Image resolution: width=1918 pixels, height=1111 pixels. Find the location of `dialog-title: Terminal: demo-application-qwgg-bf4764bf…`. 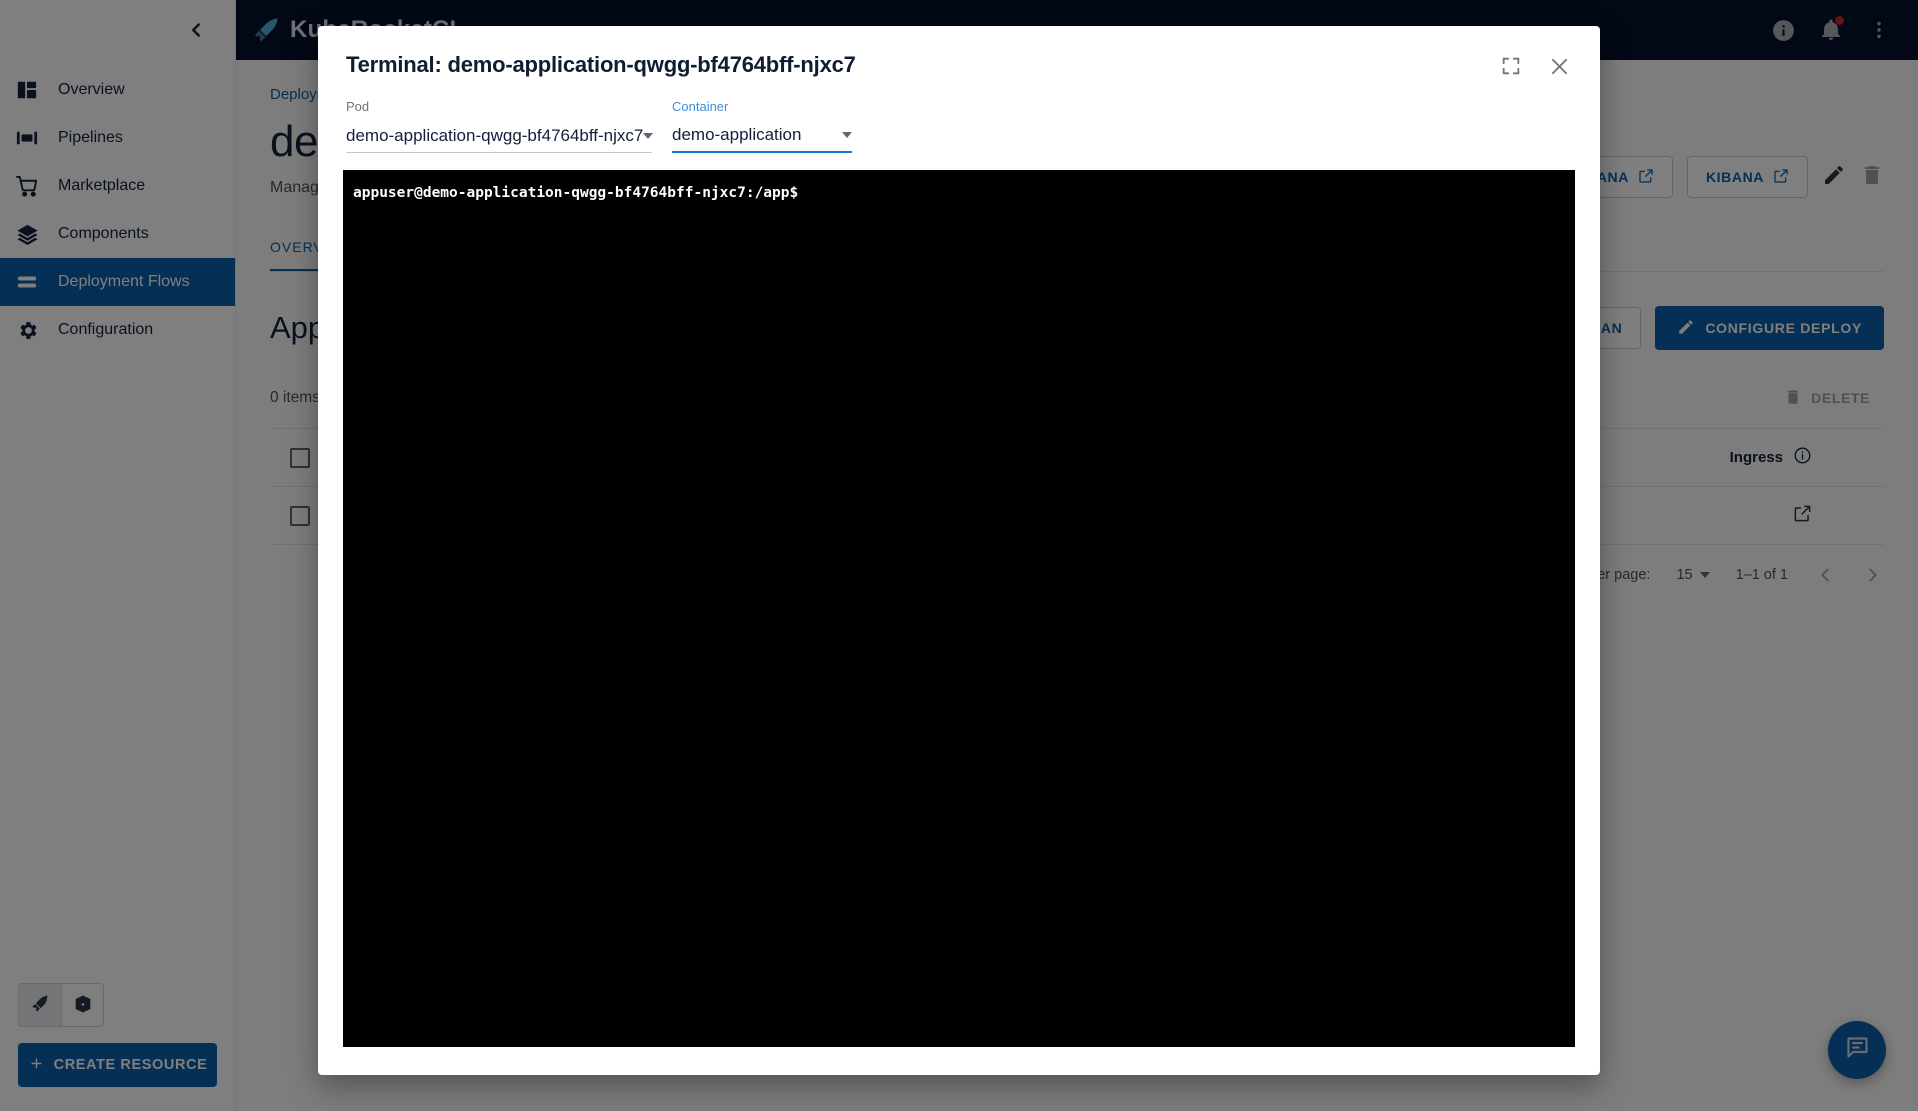

dialog-title: Terminal: demo-application-qwgg-bf4764bf… is located at coordinates (601, 64).